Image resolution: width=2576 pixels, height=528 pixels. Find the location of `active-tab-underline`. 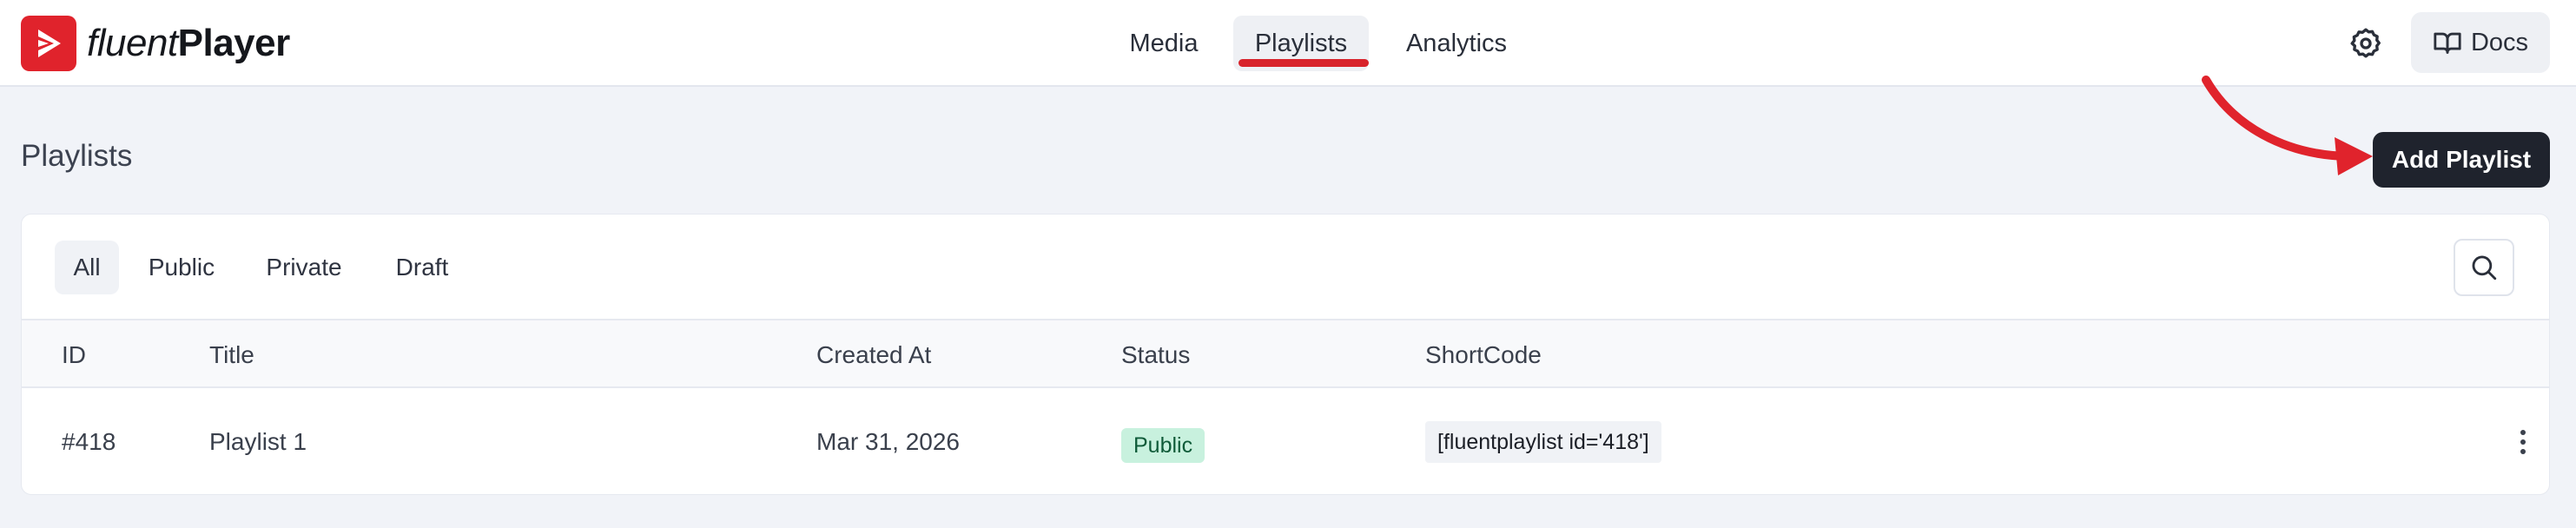

active-tab-underline is located at coordinates (1304, 63).